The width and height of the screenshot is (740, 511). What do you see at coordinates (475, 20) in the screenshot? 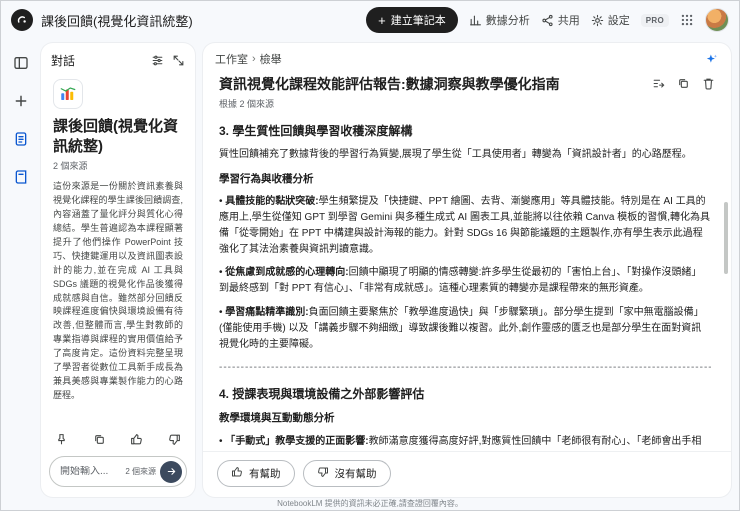
I see `analytics-icon` at bounding box center [475, 20].